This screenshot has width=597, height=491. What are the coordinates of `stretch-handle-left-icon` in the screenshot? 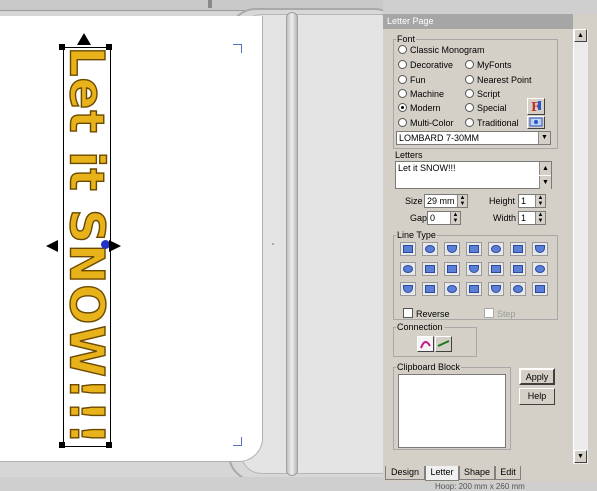 It's located at (52, 246).